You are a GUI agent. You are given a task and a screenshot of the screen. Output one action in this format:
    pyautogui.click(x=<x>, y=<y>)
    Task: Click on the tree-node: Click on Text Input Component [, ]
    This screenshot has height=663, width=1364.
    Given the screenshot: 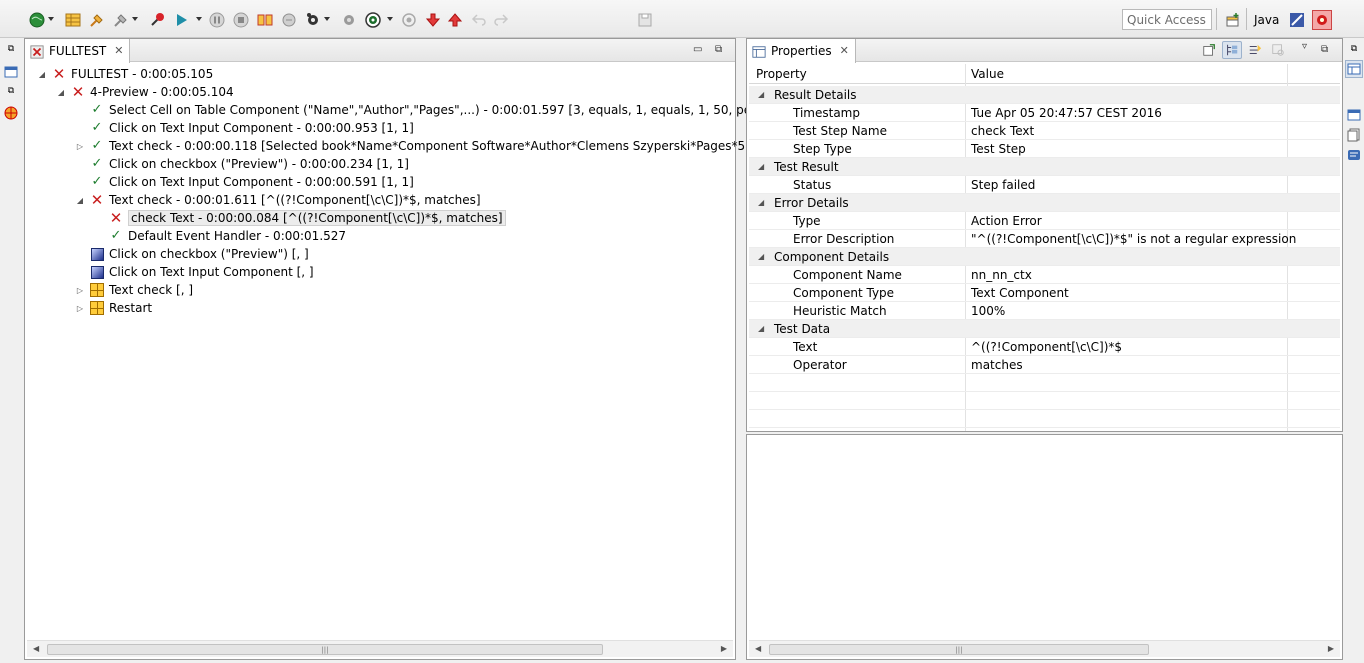 What is the action you would take?
    pyautogui.click(x=194, y=272)
    